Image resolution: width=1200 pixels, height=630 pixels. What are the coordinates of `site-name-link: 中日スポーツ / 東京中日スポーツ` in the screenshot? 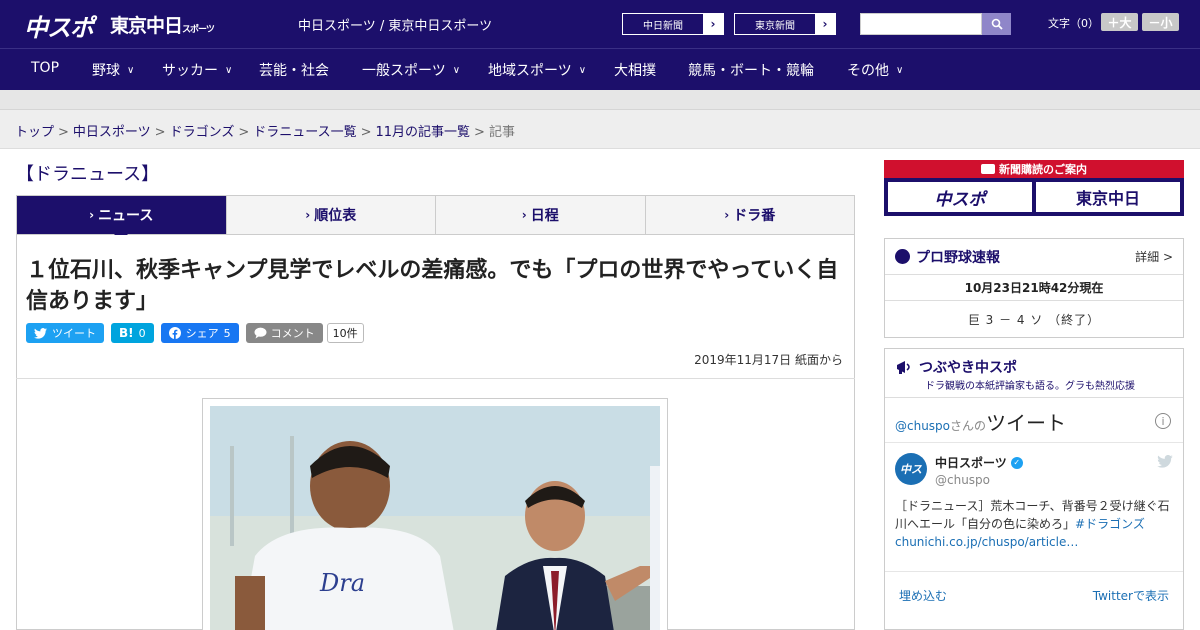 It's located at (395, 24).